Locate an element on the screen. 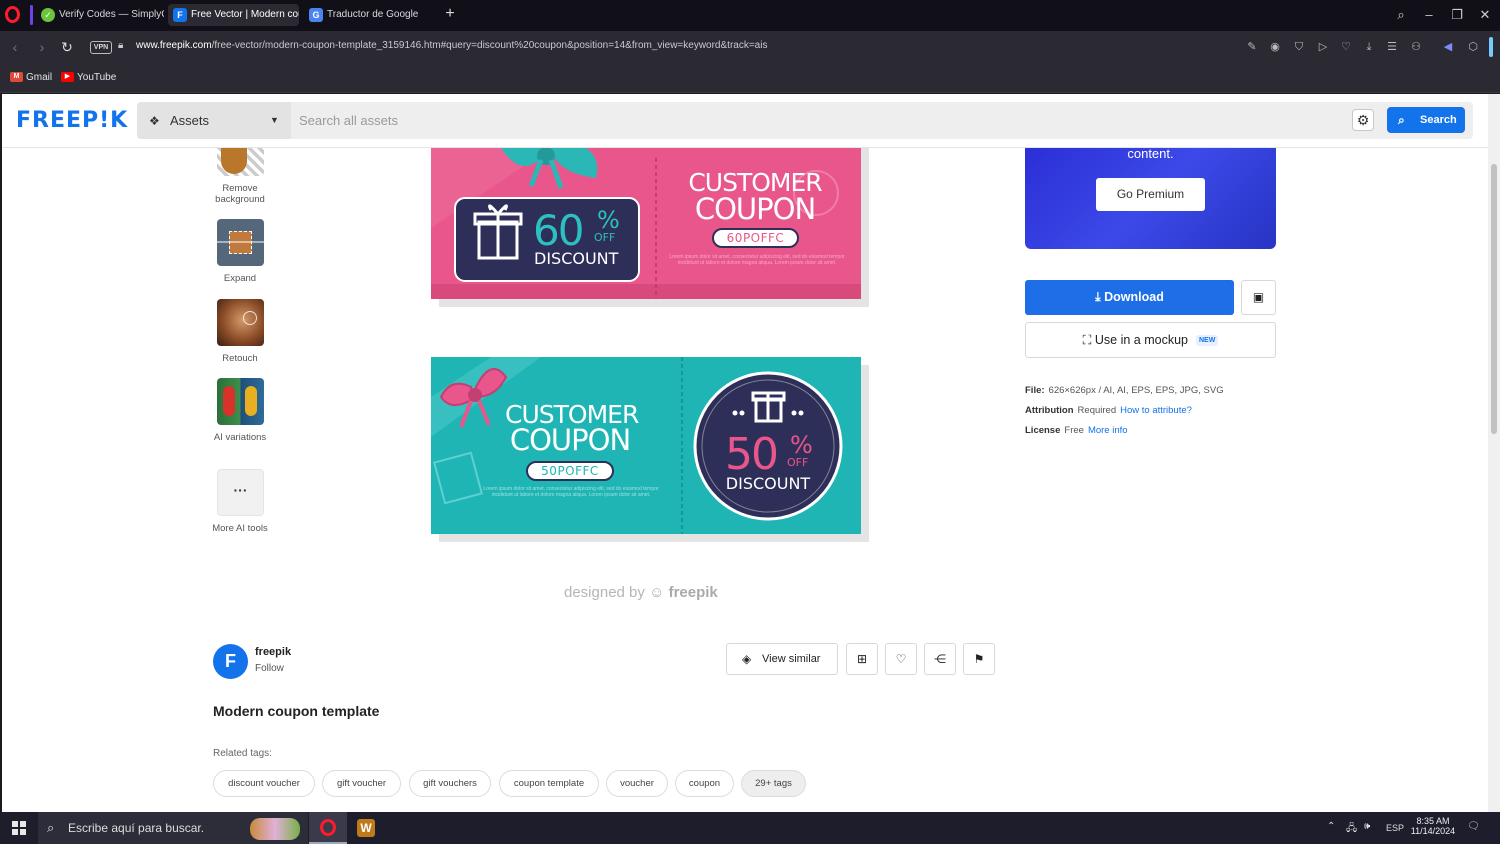 This screenshot has height=844, width=1500. assets-dropdown: ❖ Assets ▼ is located at coordinates (214, 120).